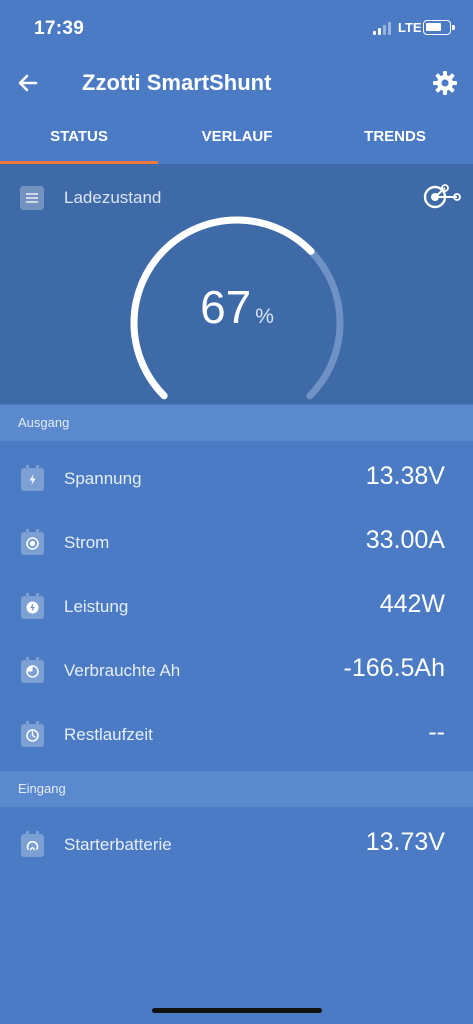 This screenshot has height=1024, width=473. Describe the element at coordinates (237, 1010) in the screenshot. I see `home-indicator` at that location.